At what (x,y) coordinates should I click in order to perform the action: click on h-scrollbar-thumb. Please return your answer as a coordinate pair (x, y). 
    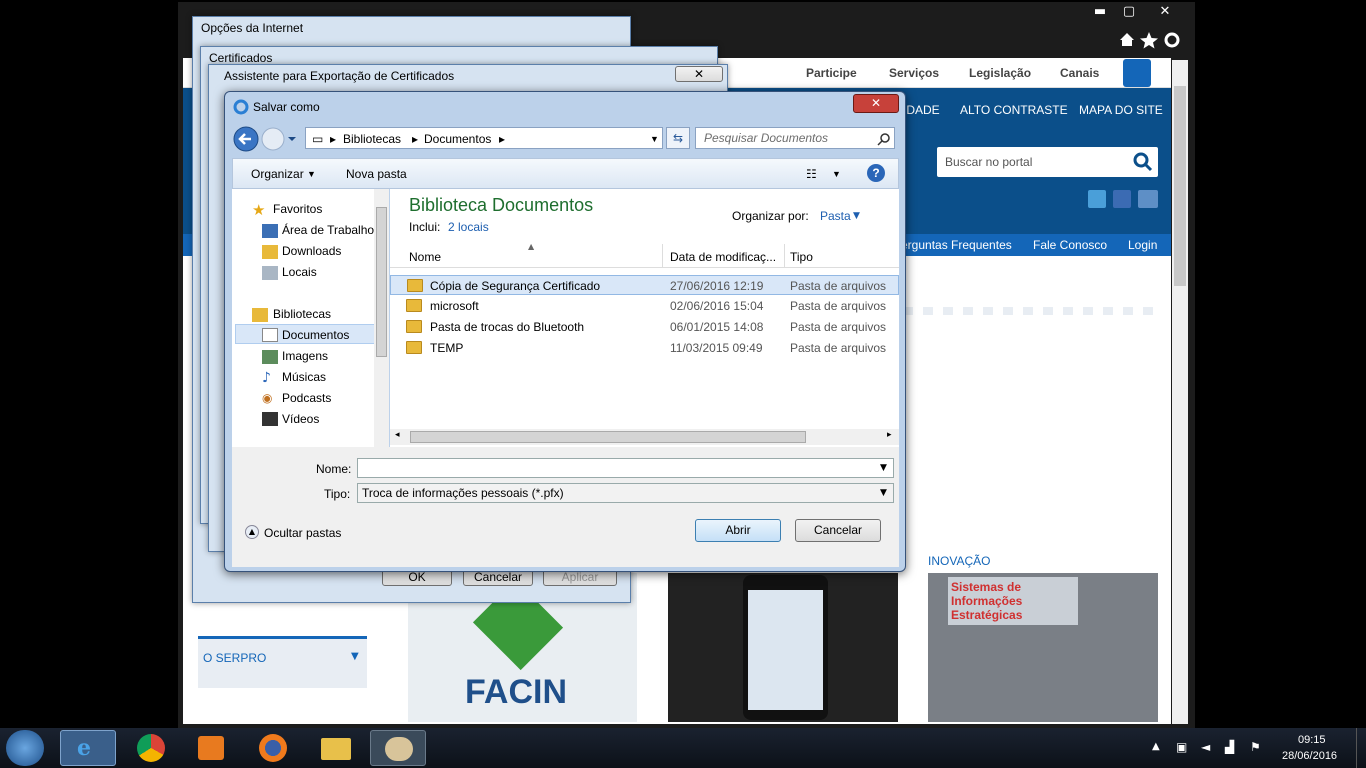
    Looking at the image, I should click on (608, 437).